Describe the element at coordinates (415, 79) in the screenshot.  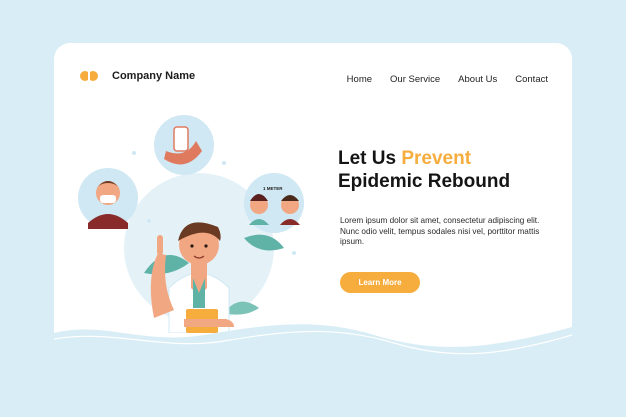
I see `nav-our-service: Our Service` at that location.